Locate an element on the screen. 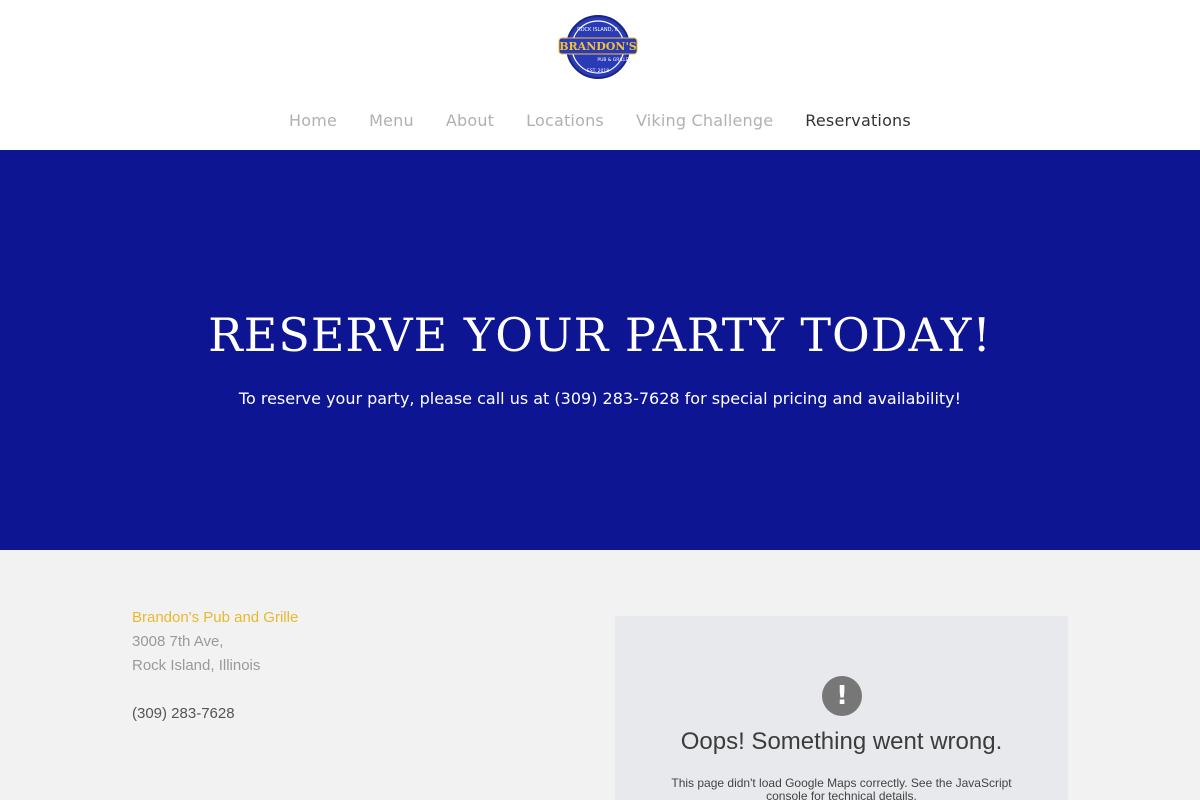  nav-viking-challenge: Viking Challenge is located at coordinates (704, 120).